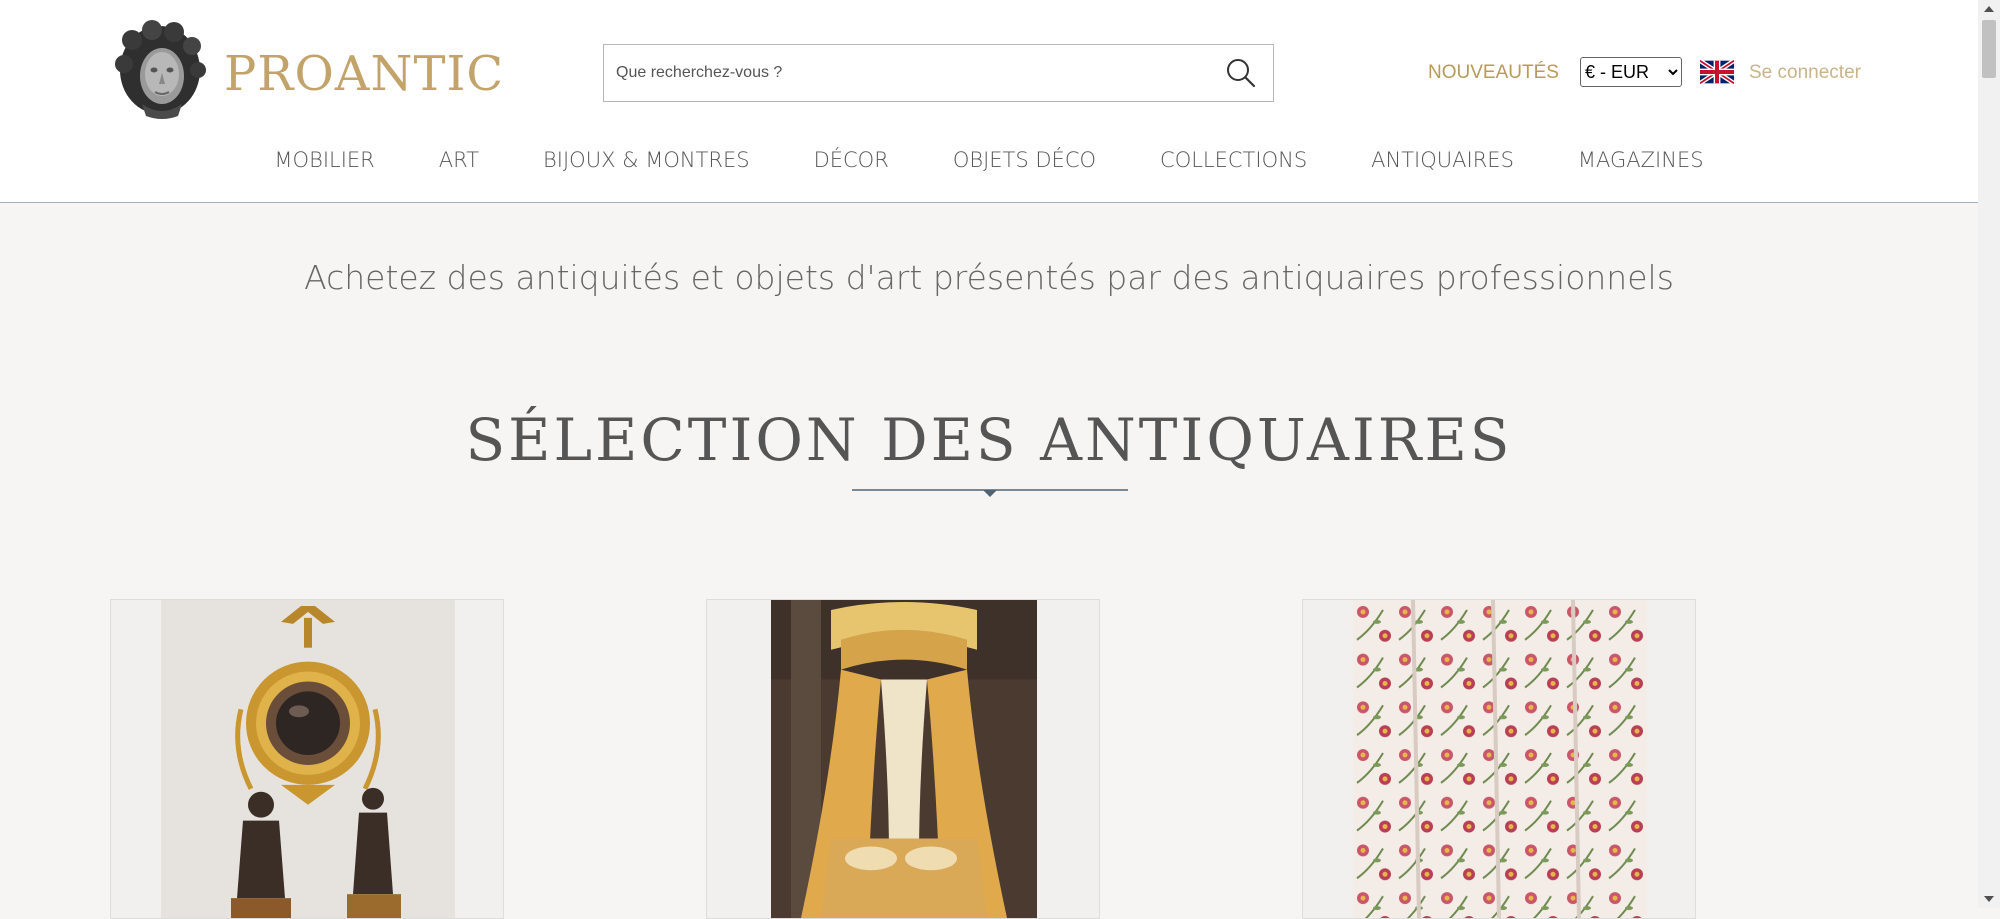  I want to click on mirror-and-bronzes-photo, so click(308, 759).